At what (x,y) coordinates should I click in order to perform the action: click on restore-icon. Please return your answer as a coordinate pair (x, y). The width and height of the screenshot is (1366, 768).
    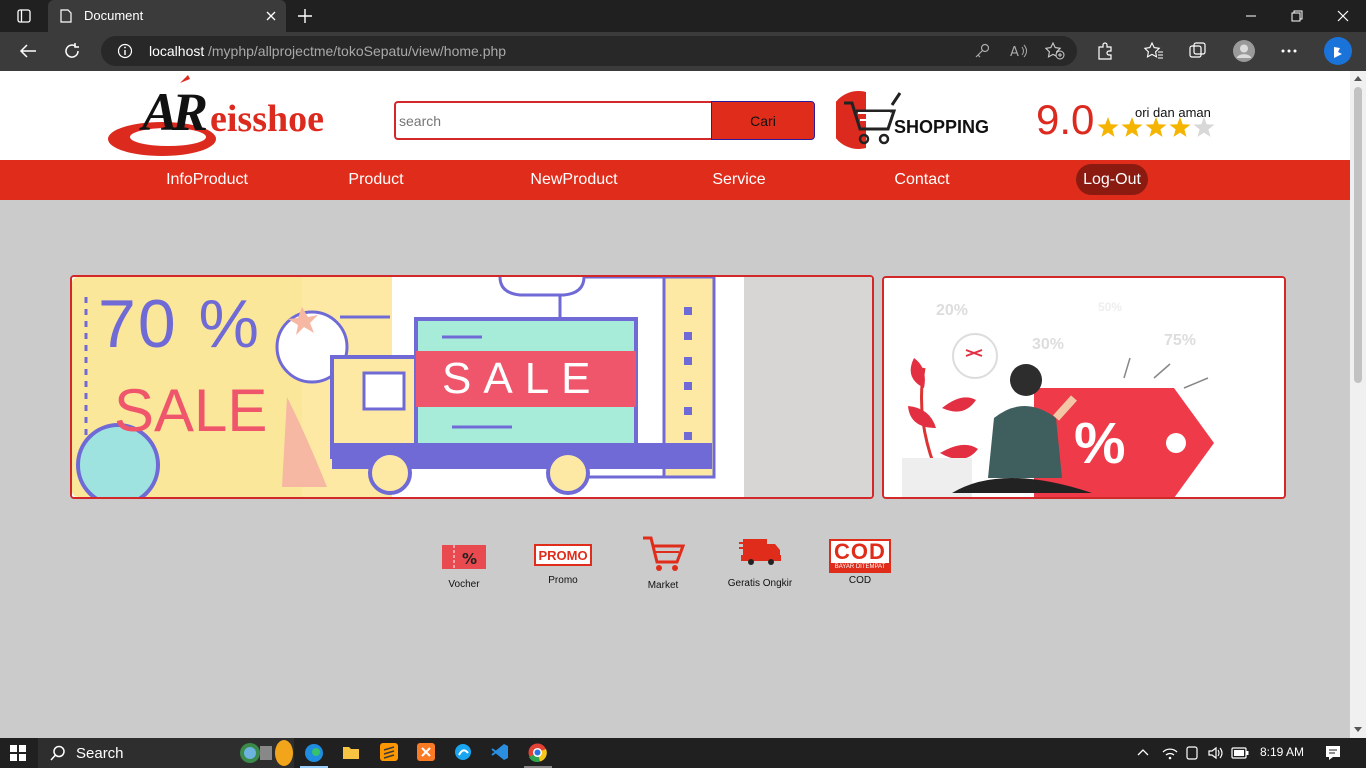
    Looking at the image, I should click on (1297, 16).